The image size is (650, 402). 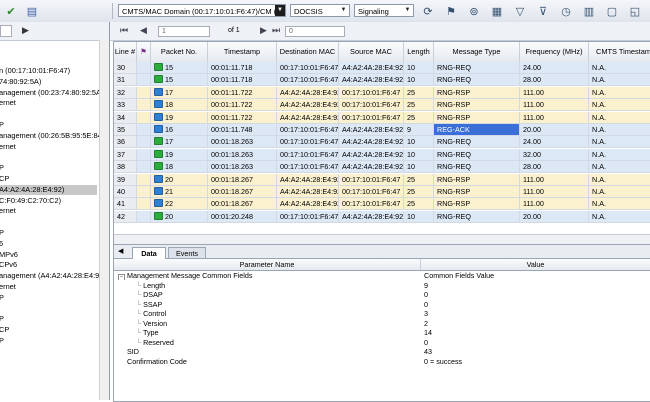 What do you see at coordinates (124, 30) in the screenshot?
I see `first-page-icon: ⏮` at bounding box center [124, 30].